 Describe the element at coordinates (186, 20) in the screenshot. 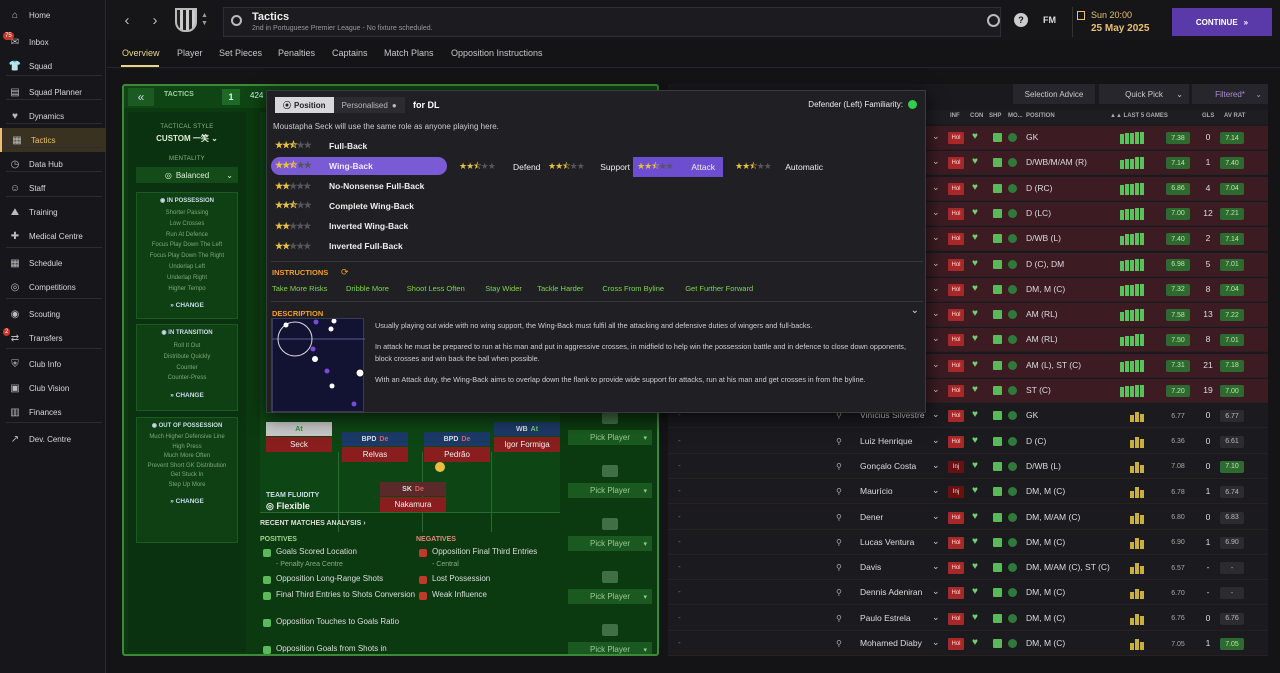

I see `club-crest-icon` at that location.